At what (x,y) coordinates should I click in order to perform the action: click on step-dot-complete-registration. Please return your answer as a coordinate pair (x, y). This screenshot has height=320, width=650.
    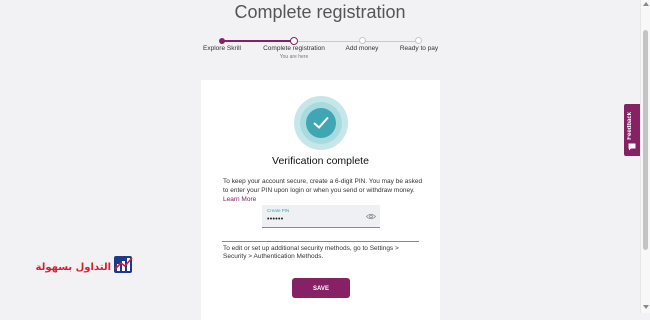
    Looking at the image, I should click on (294, 41).